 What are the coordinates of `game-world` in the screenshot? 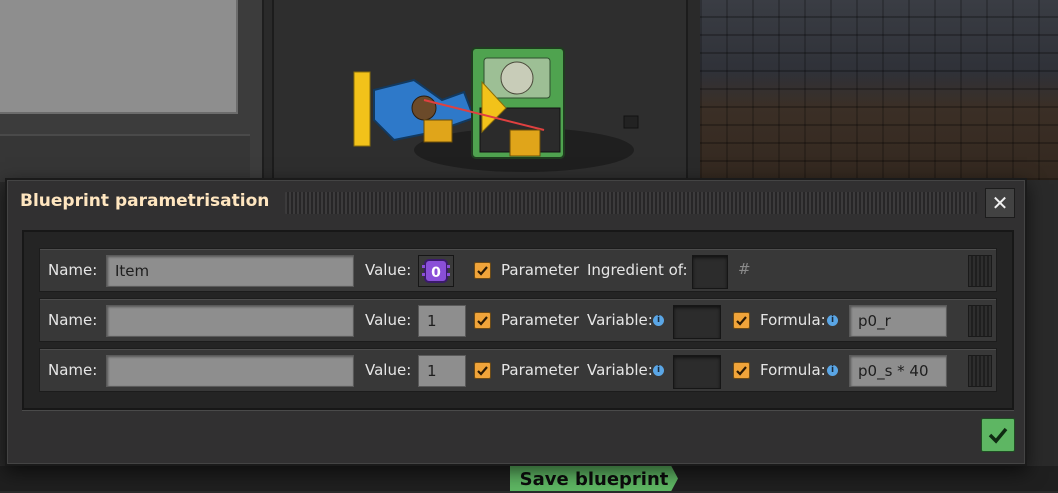 It's located at (879, 90).